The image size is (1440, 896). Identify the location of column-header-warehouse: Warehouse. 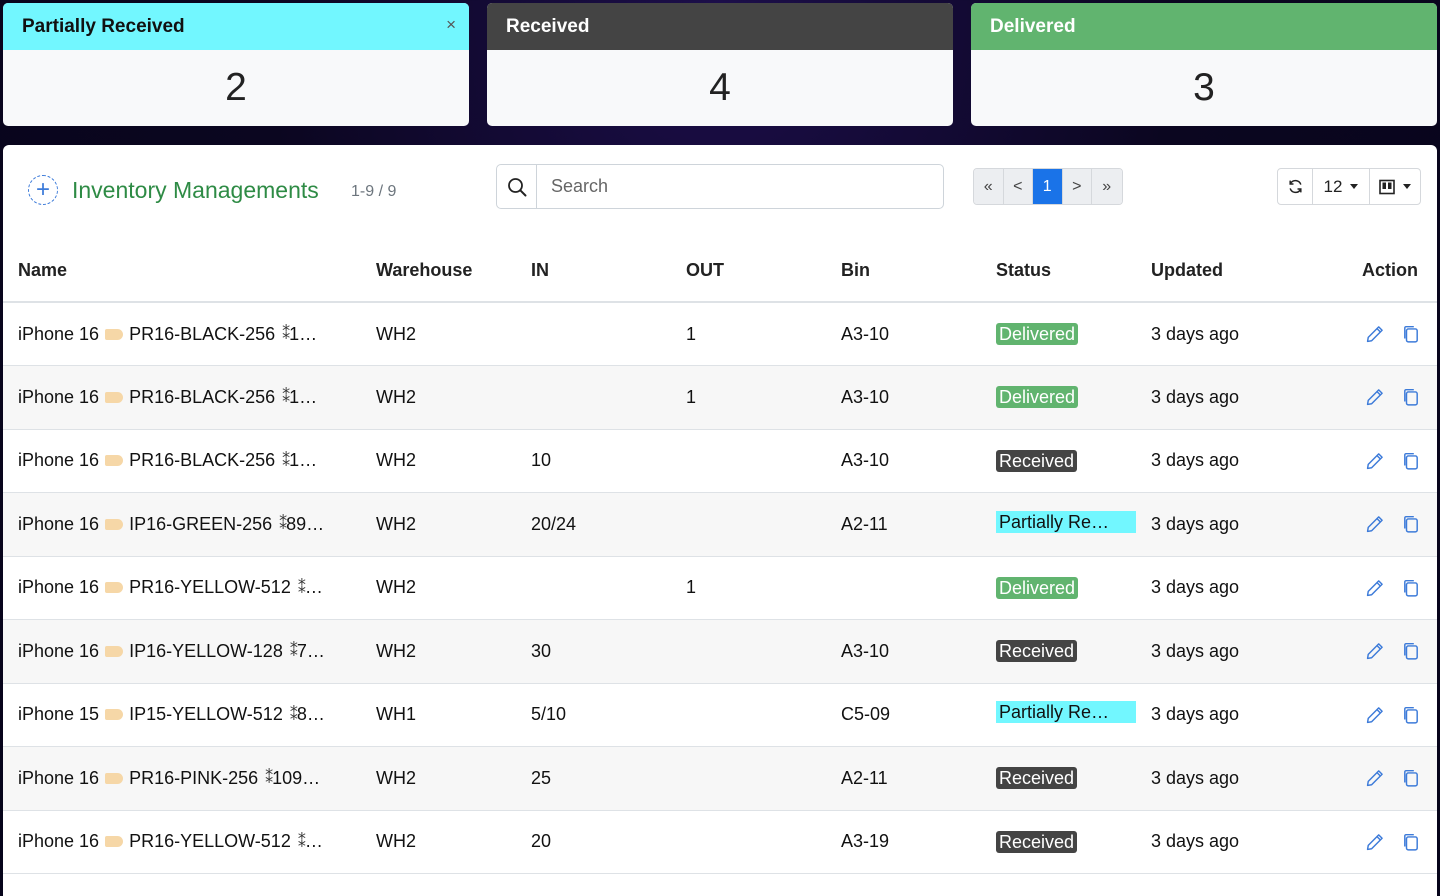
(438, 271).